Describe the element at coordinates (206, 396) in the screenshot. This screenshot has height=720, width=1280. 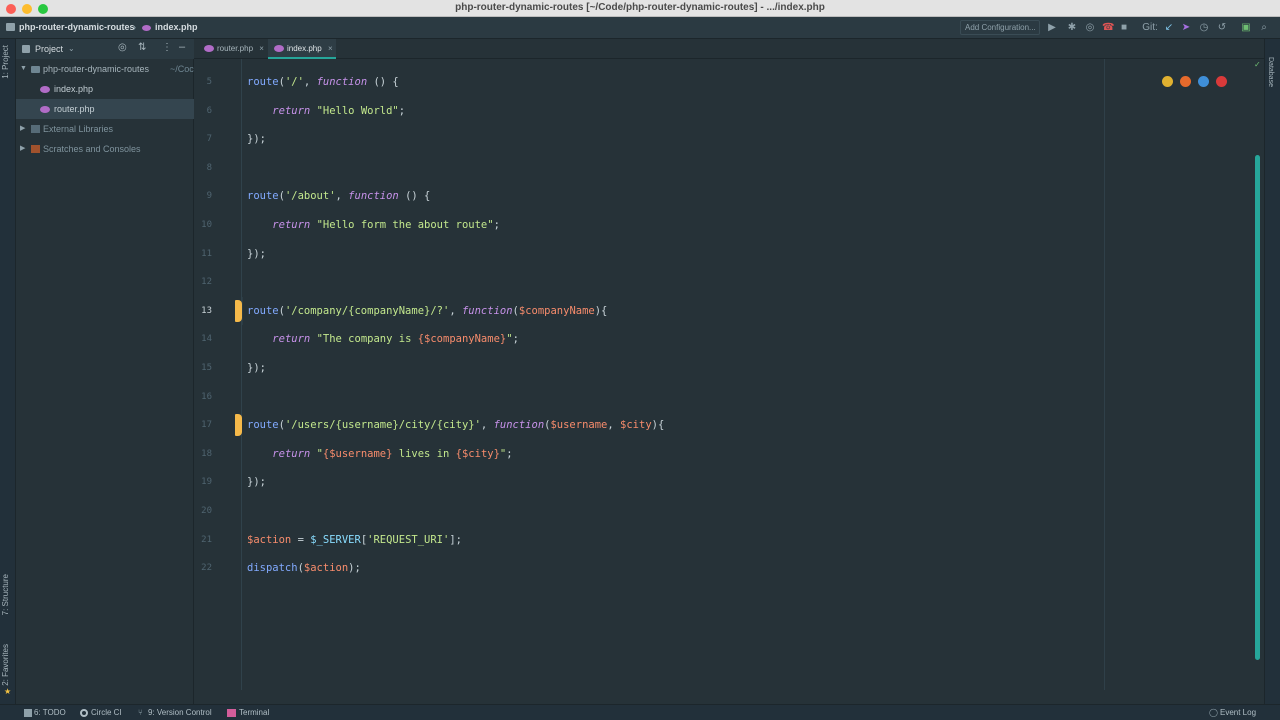
I see `line-number: 16` at that location.